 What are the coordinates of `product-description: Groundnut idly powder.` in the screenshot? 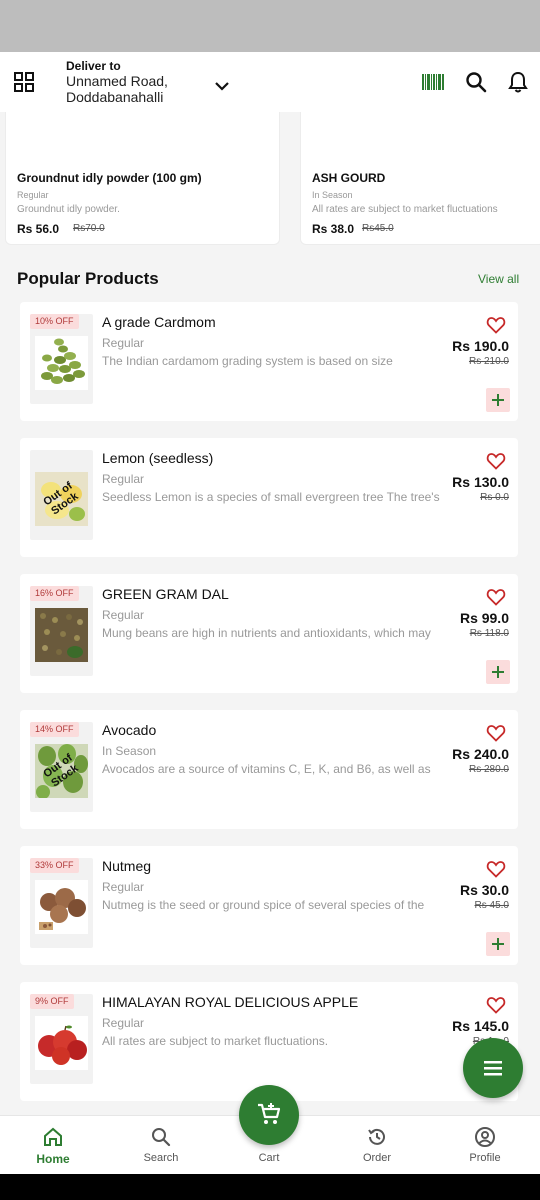 It's located at (68, 209).